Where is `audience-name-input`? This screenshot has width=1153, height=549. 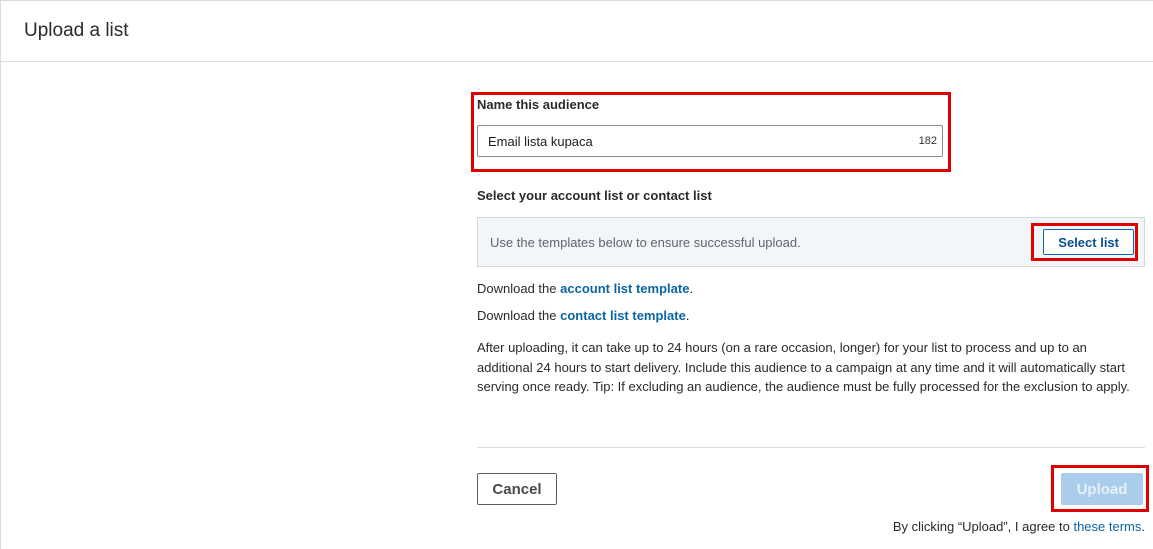
audience-name-input is located at coordinates (698, 141).